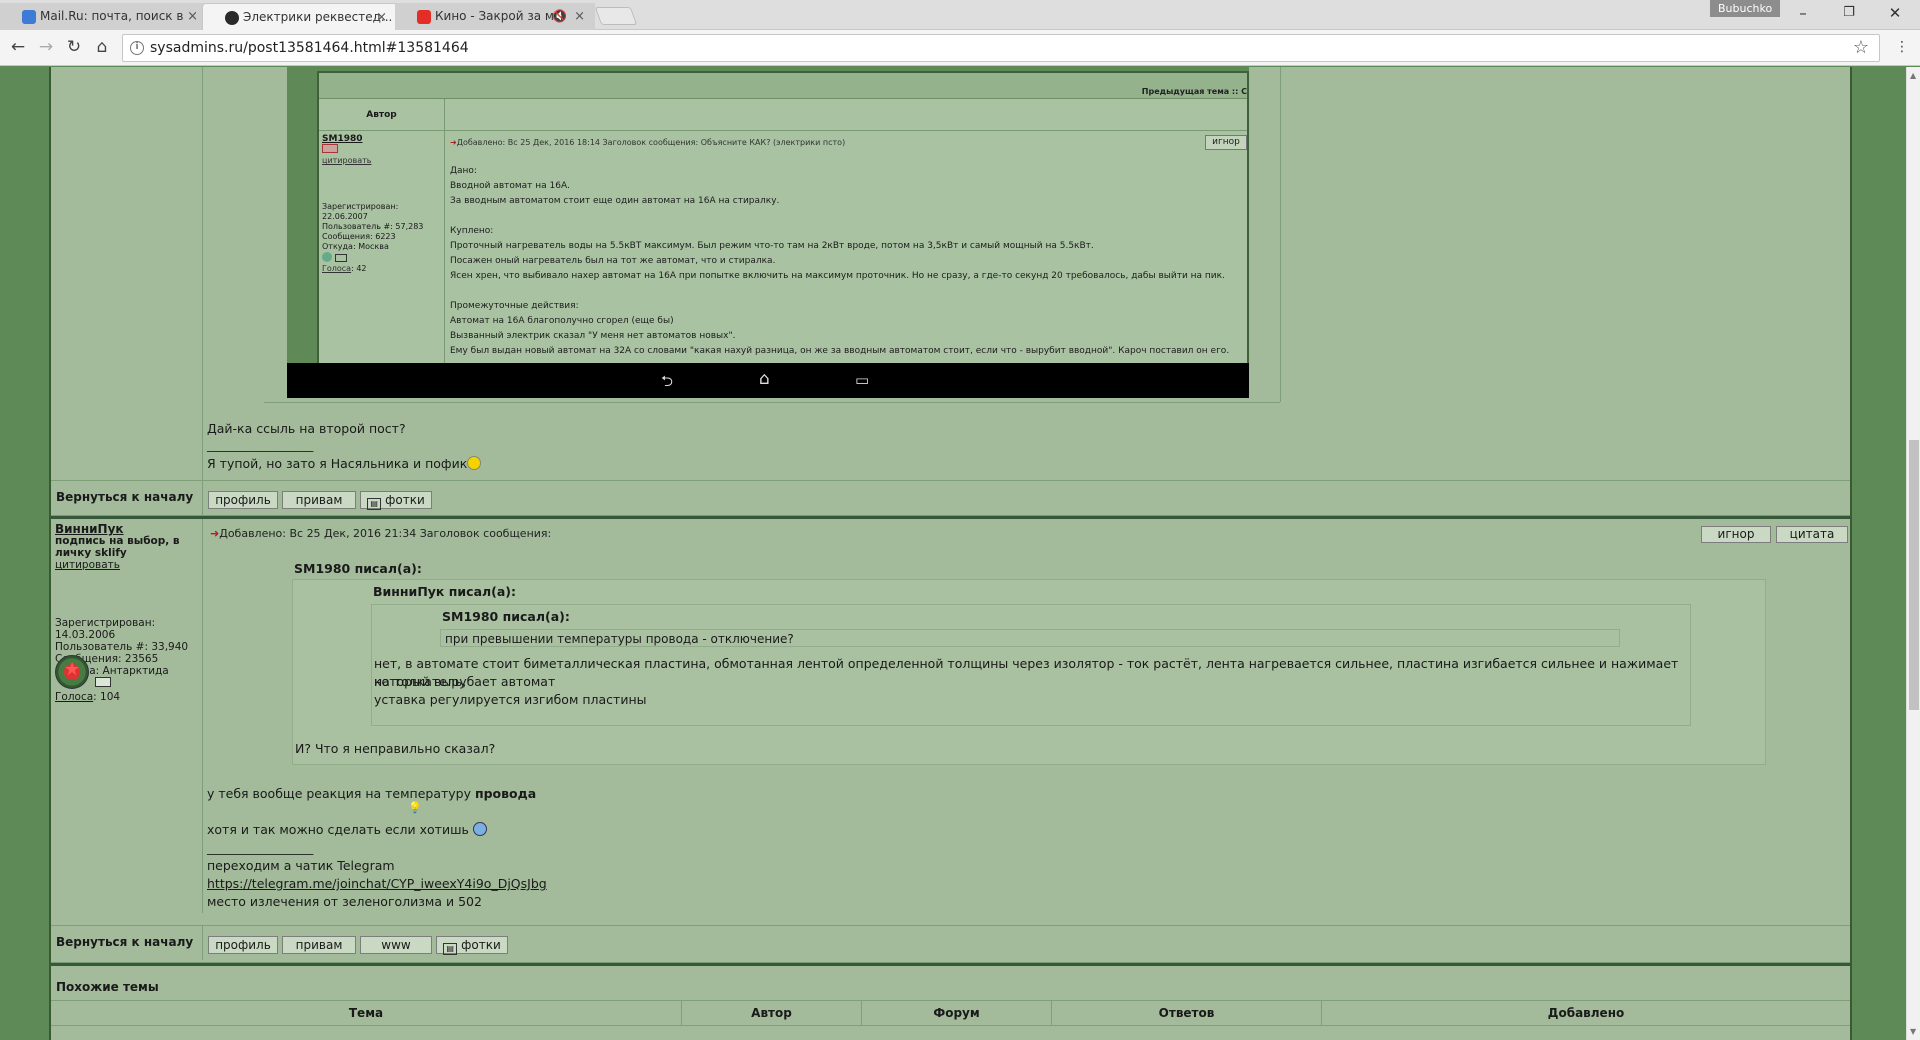  What do you see at coordinates (1585, 1013) in the screenshot?
I see `col-added: Добавлено` at bounding box center [1585, 1013].